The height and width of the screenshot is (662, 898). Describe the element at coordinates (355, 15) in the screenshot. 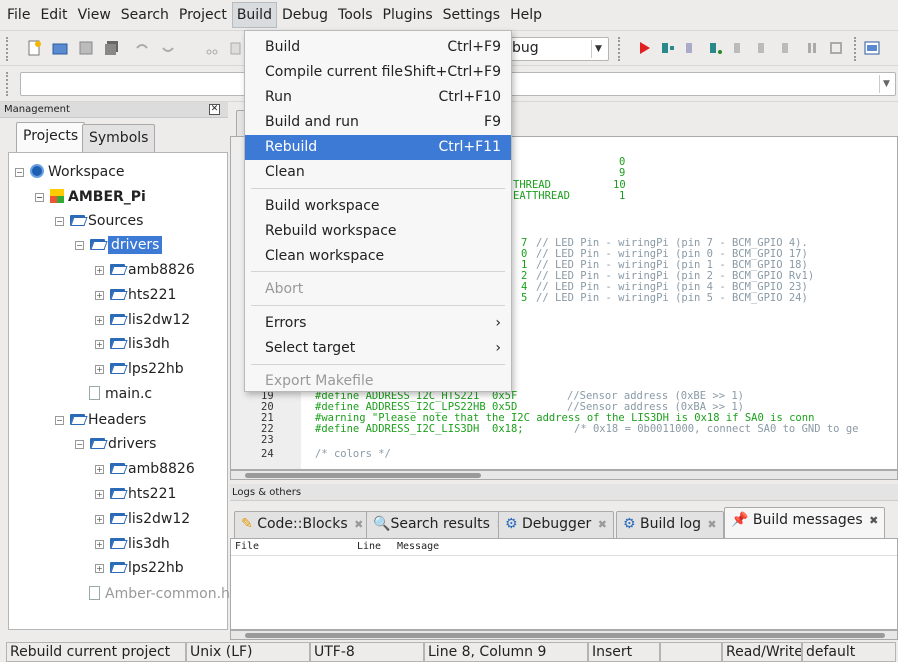

I see `menu-tools: Tools` at that location.